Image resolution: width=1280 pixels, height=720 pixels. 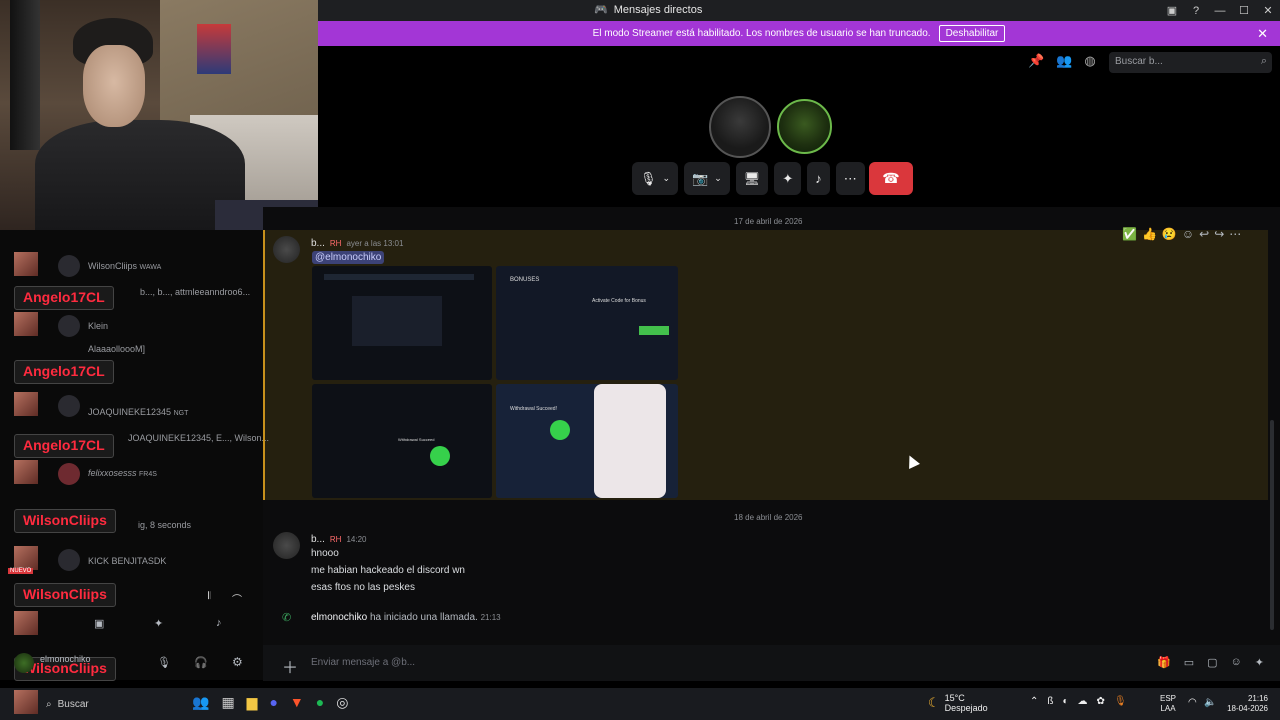 What do you see at coordinates (891, 178) in the screenshot?
I see `disconnect-button: ☎` at bounding box center [891, 178].